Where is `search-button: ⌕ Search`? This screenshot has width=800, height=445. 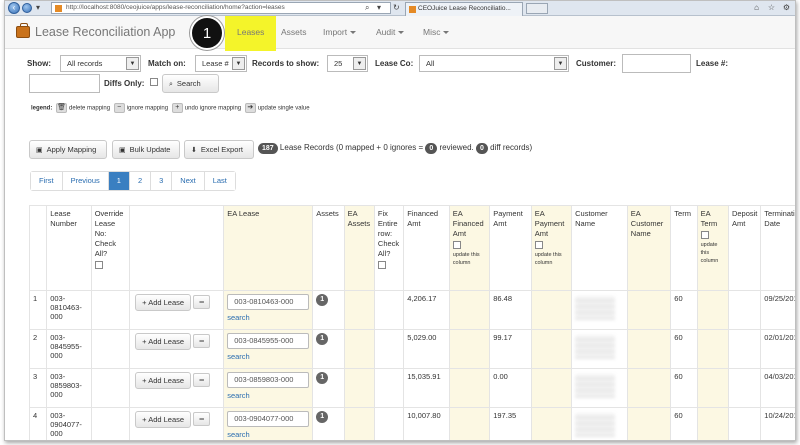
search-button: ⌕ Search is located at coordinates (190, 83).